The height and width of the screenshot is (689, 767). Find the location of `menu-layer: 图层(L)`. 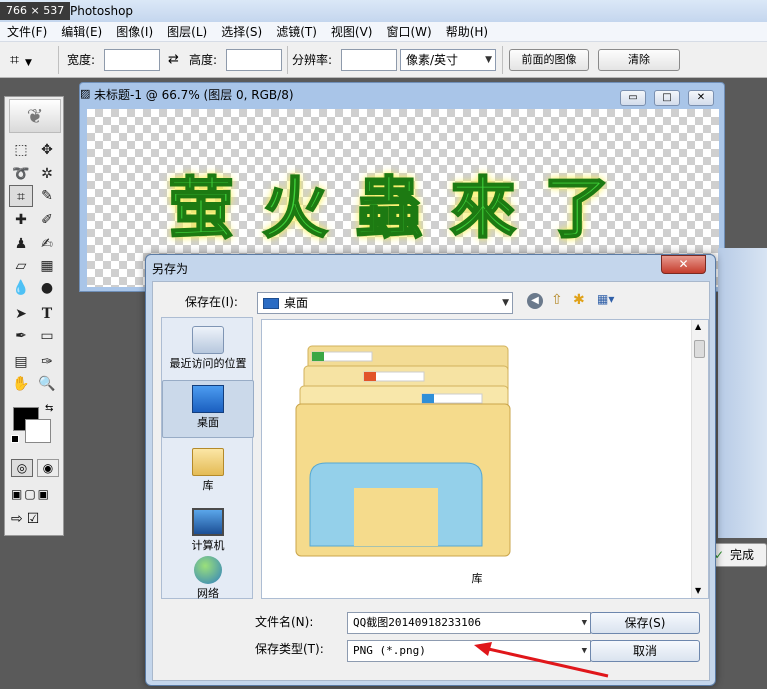

menu-layer: 图层(L) is located at coordinates (187, 32).